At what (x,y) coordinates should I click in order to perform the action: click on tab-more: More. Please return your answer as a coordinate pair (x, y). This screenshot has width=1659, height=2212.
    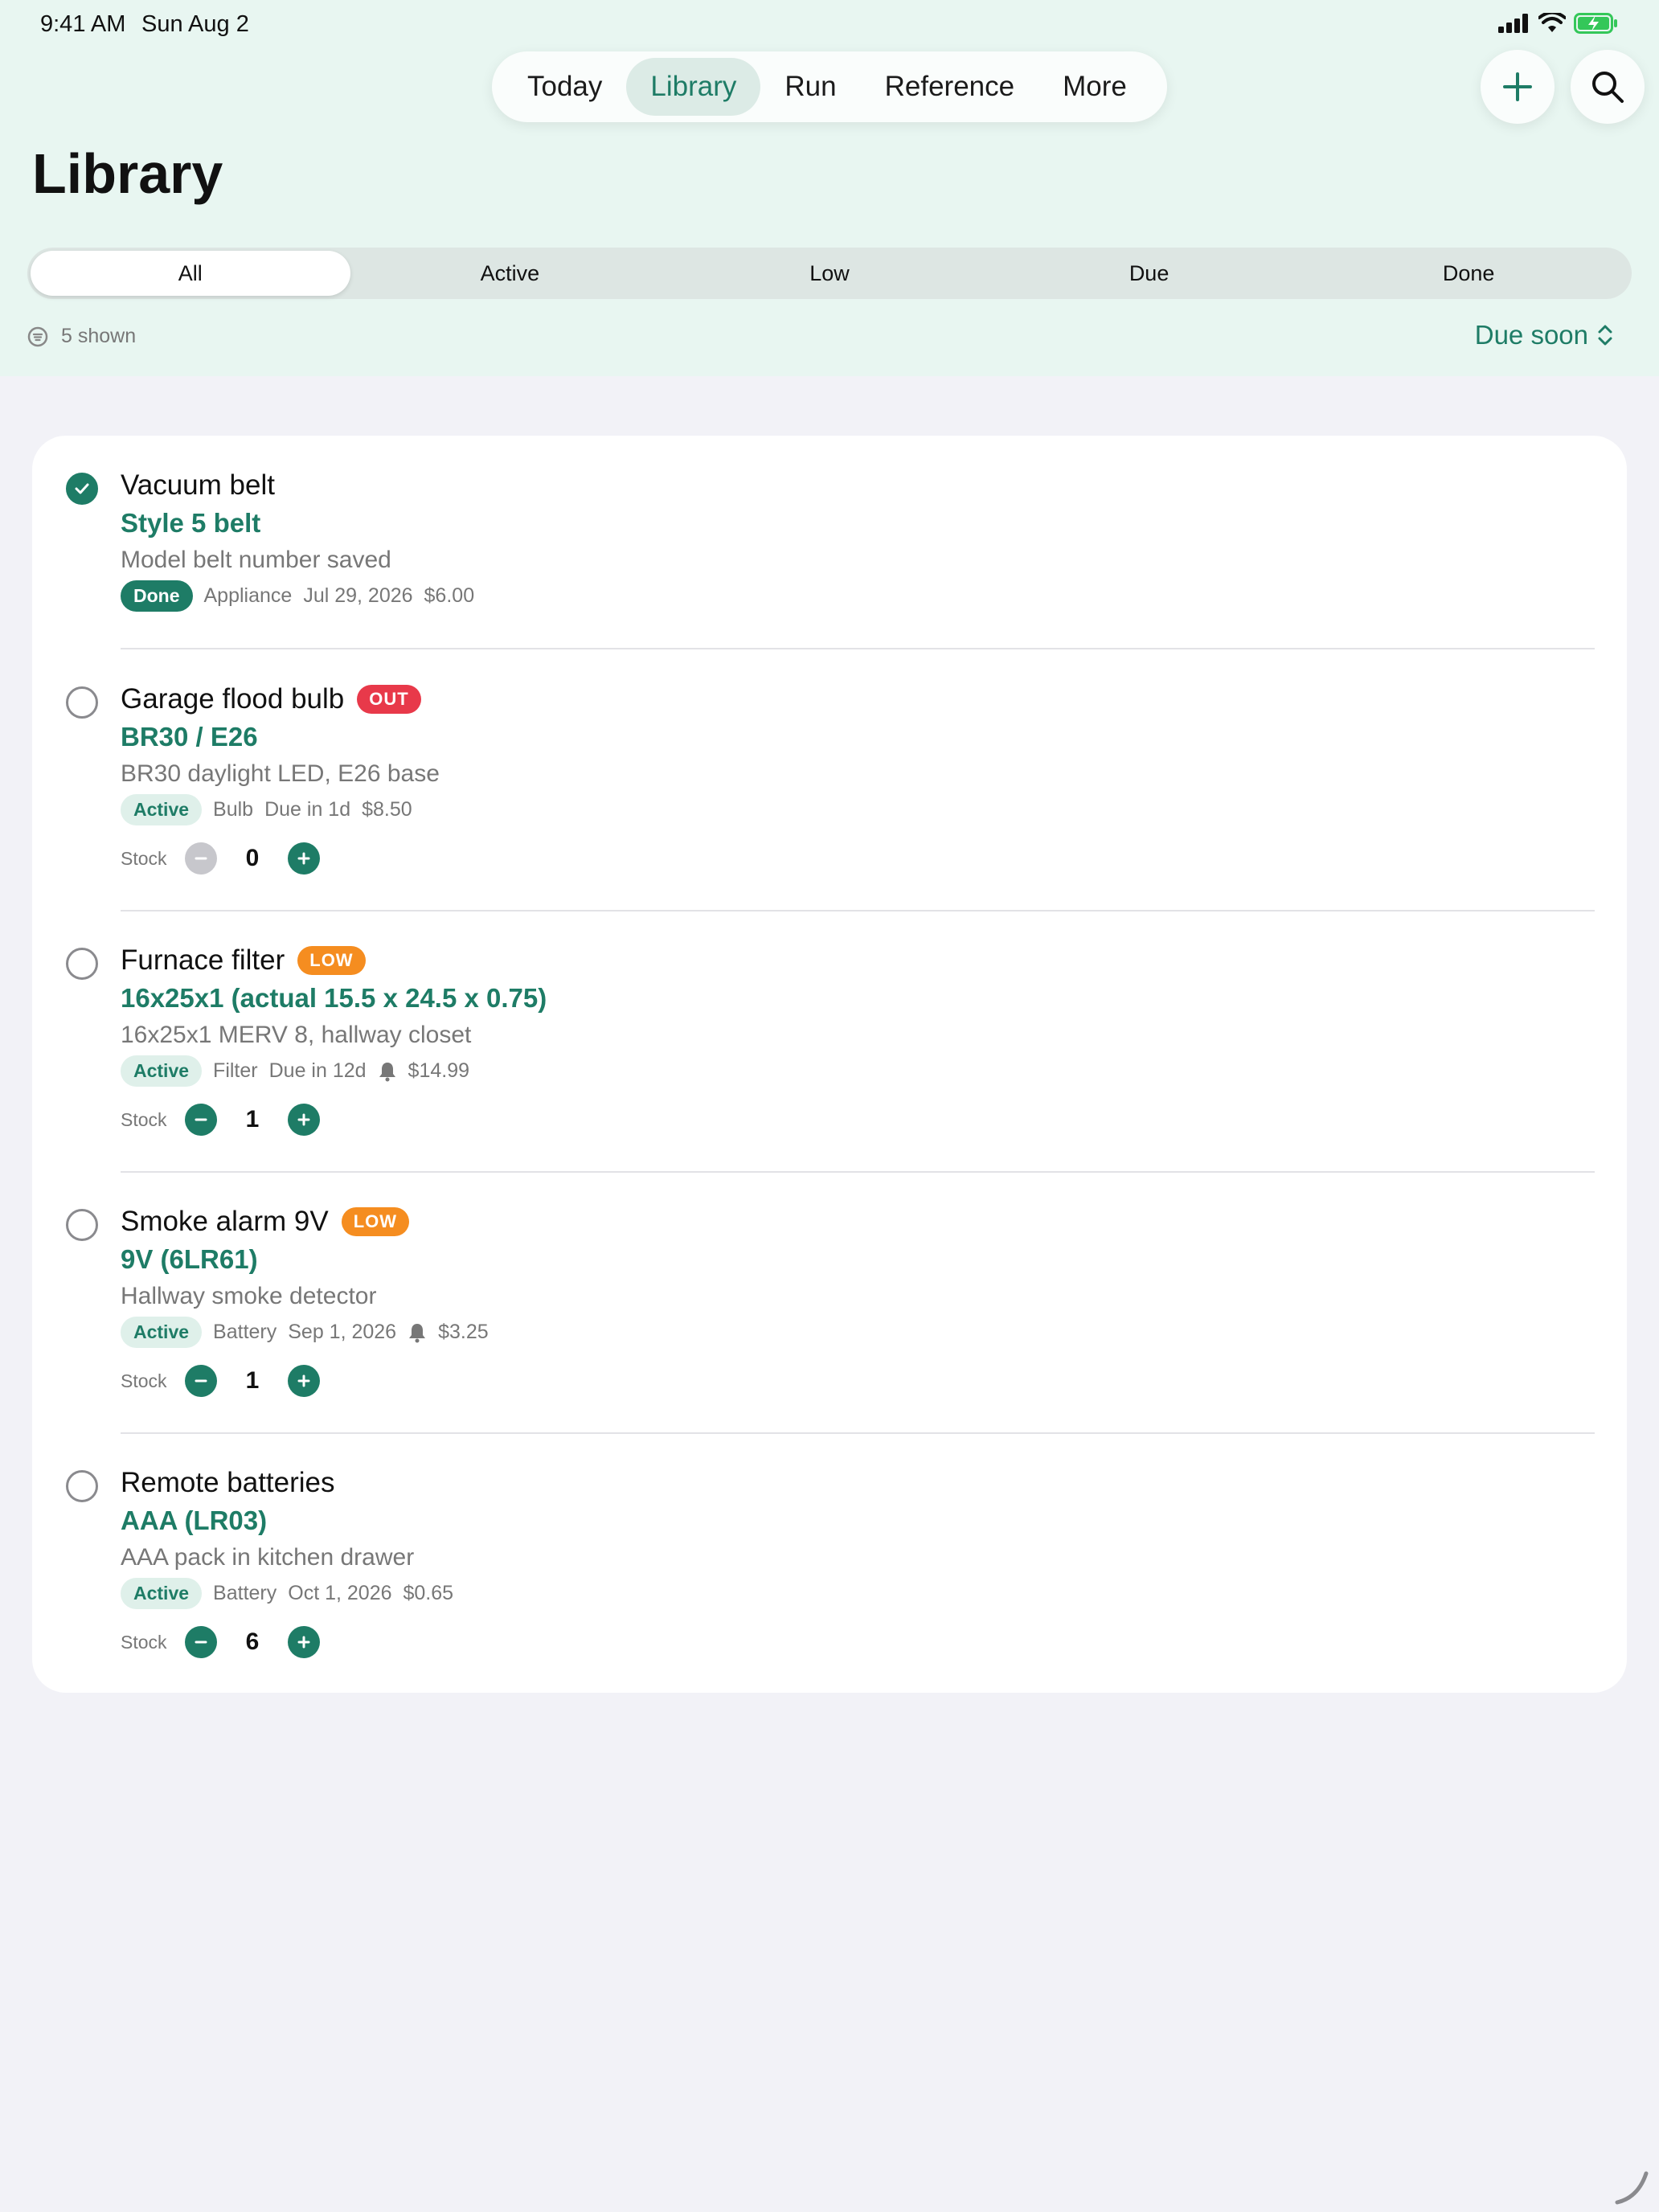
    Looking at the image, I should click on (1094, 87).